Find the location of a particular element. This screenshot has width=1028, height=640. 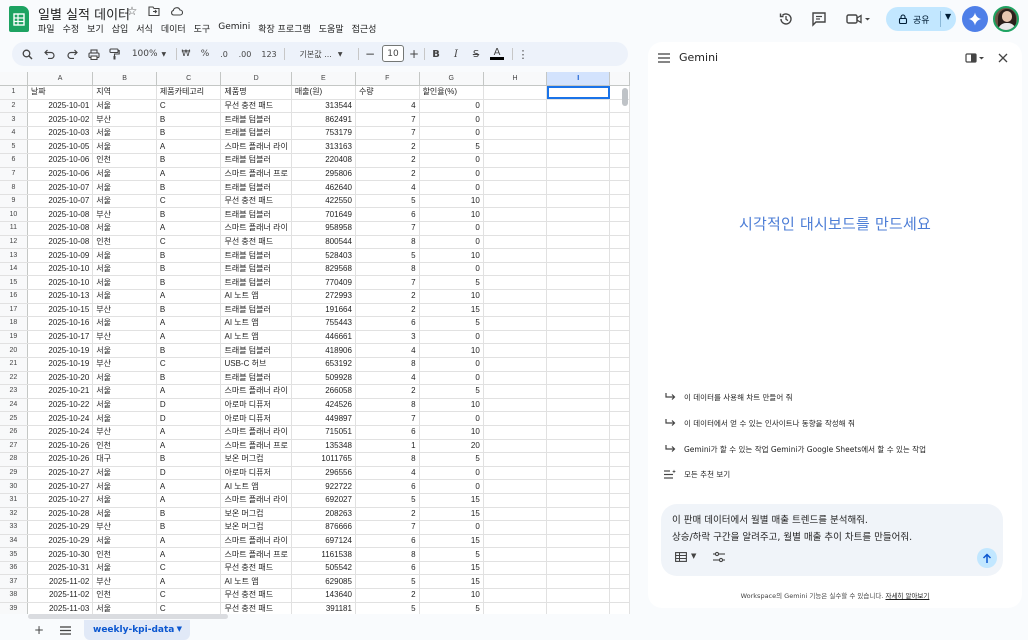

data-cell: 509928 is located at coordinates (323, 378).